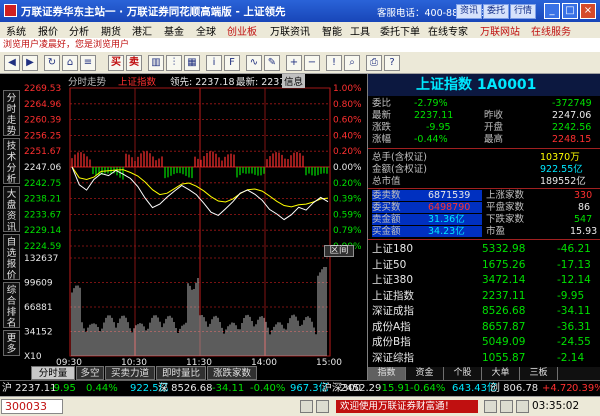 The image size is (600, 416). What do you see at coordinates (387, 373) in the screenshot?
I see `tab-index: 指数` at bounding box center [387, 373].